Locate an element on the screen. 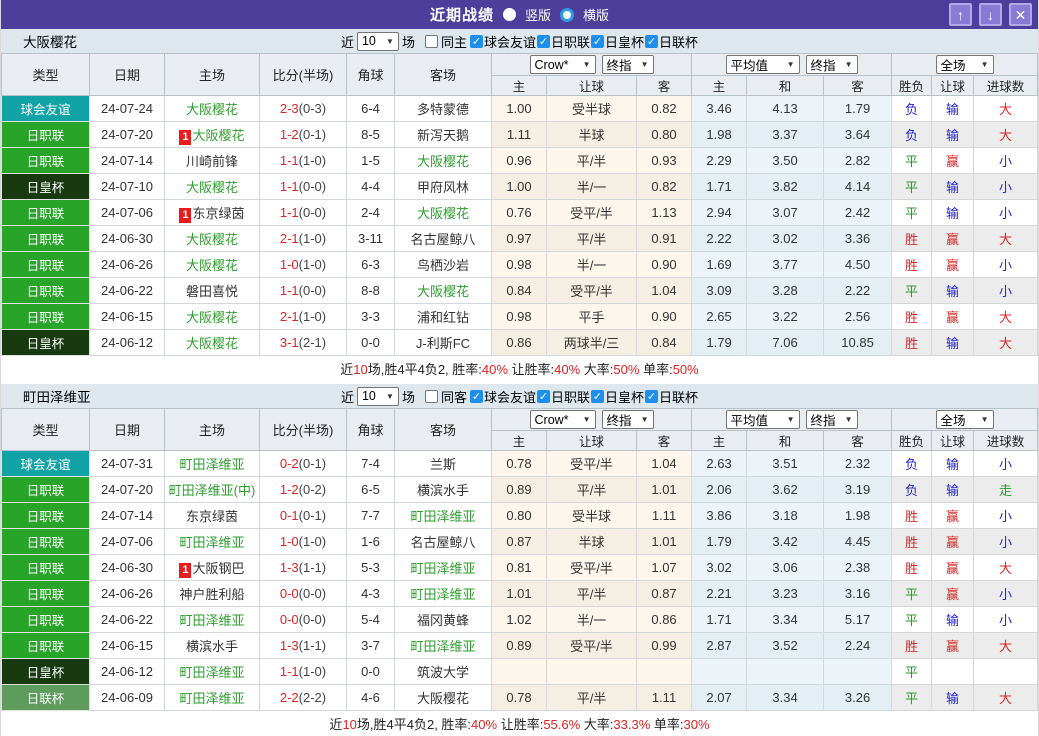  cell-away-odds: 0.90 is located at coordinates (664, 316).